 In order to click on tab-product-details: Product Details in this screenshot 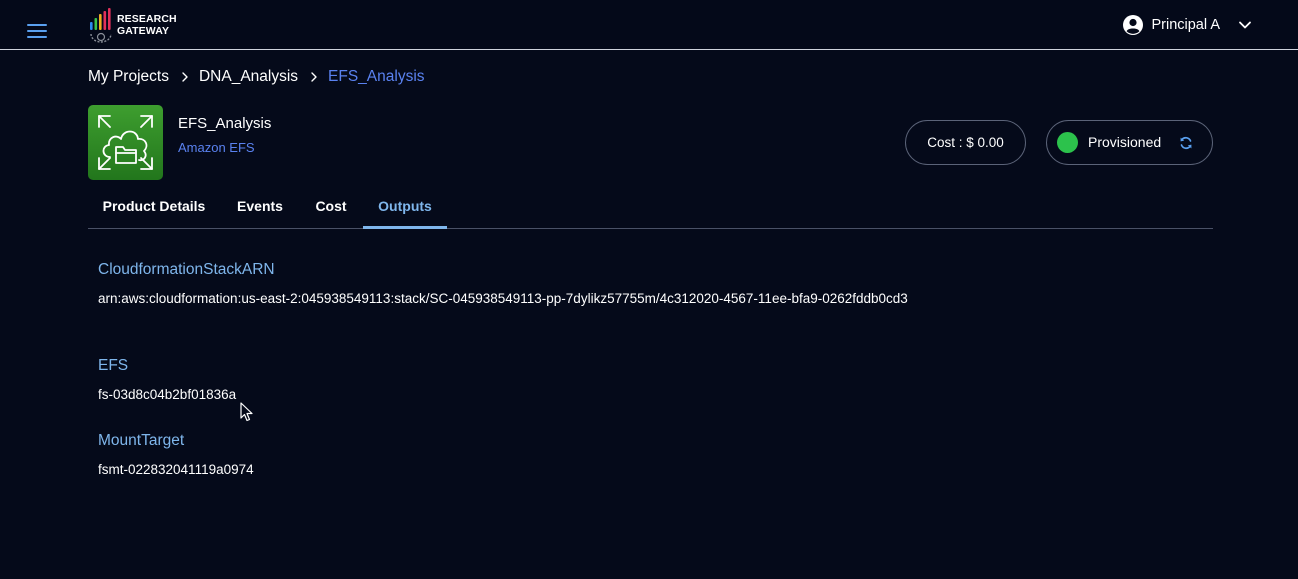, I will do `click(154, 208)`.